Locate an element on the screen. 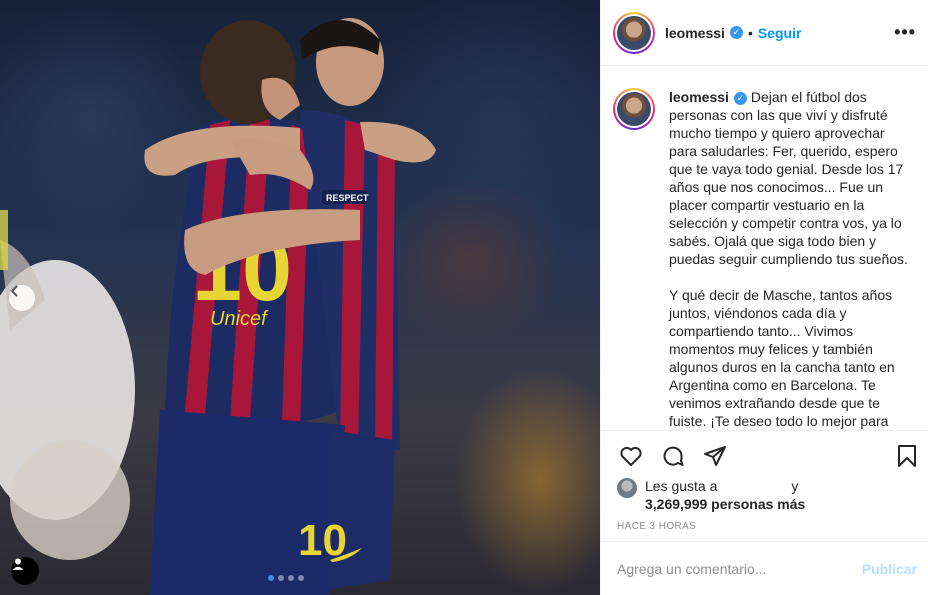 This screenshot has width=928, height=595. caption-avatar is located at coordinates (634, 109).